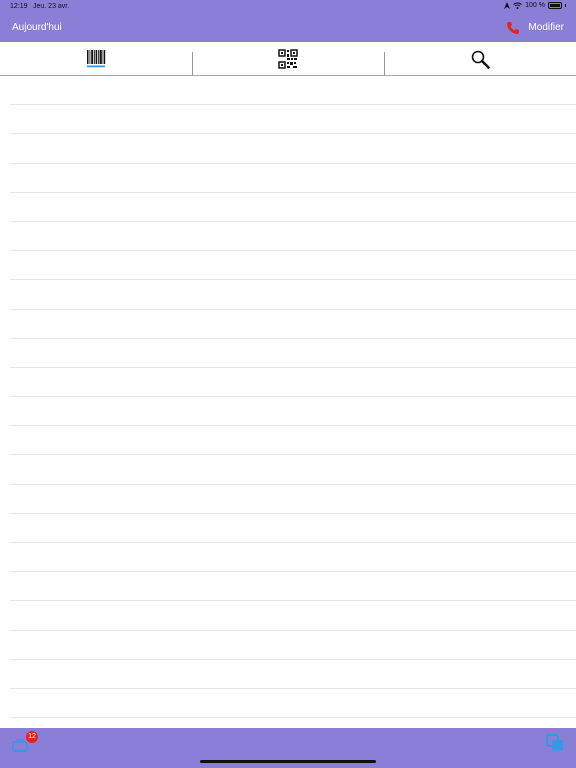 The image size is (576, 768). I want to click on battery-percent: 100 %, so click(535, 5).